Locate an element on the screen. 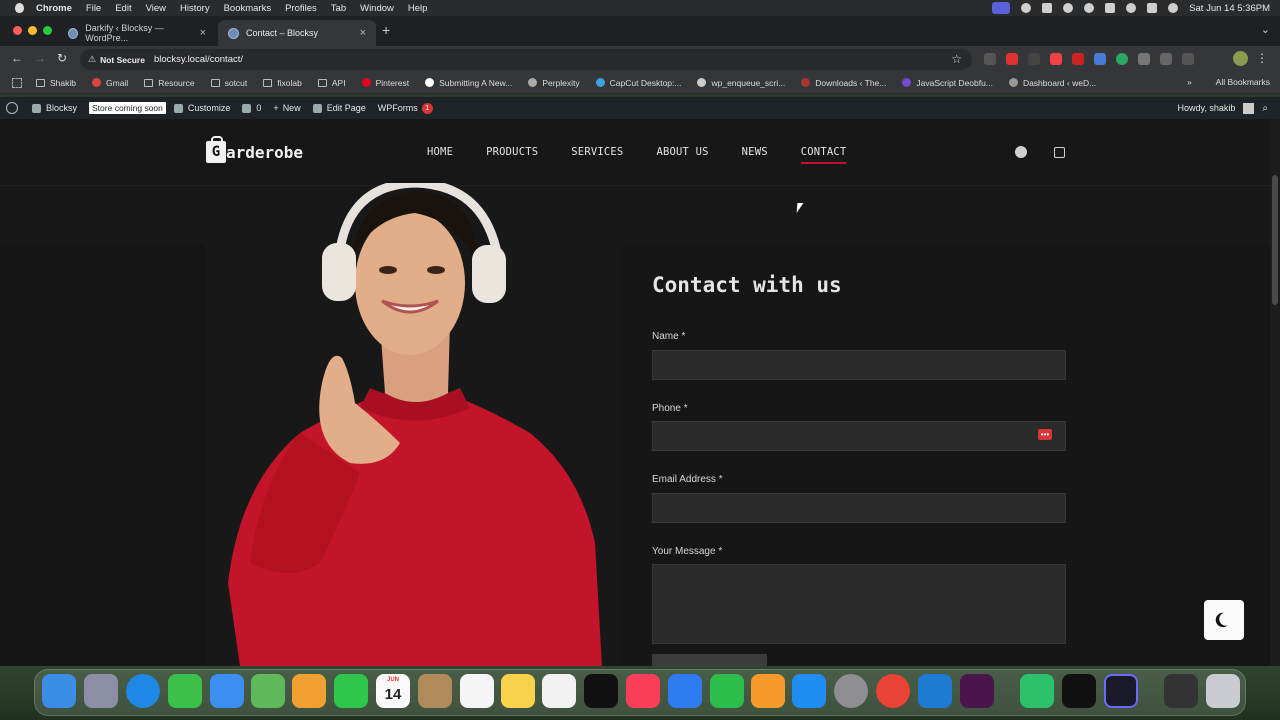  control-center-icon is located at coordinates (1152, 8).